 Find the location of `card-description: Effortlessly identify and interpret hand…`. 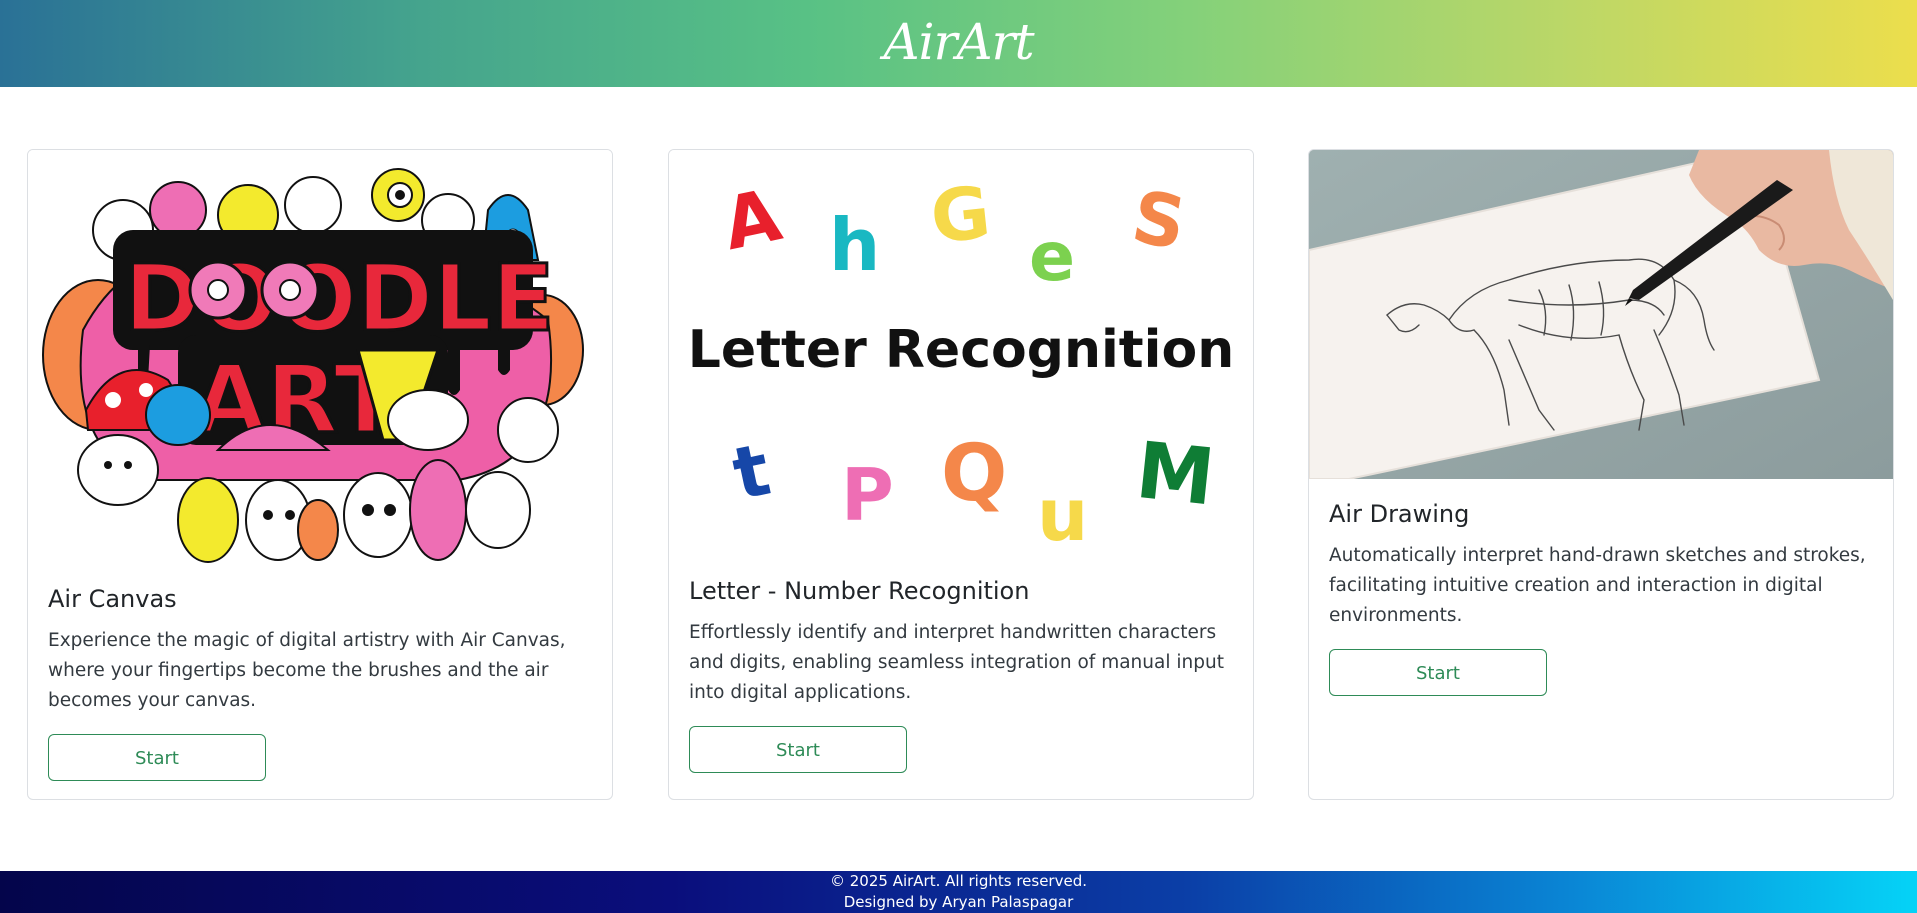

card-description: Effortlessly identify and interpret hand… is located at coordinates (956, 662).